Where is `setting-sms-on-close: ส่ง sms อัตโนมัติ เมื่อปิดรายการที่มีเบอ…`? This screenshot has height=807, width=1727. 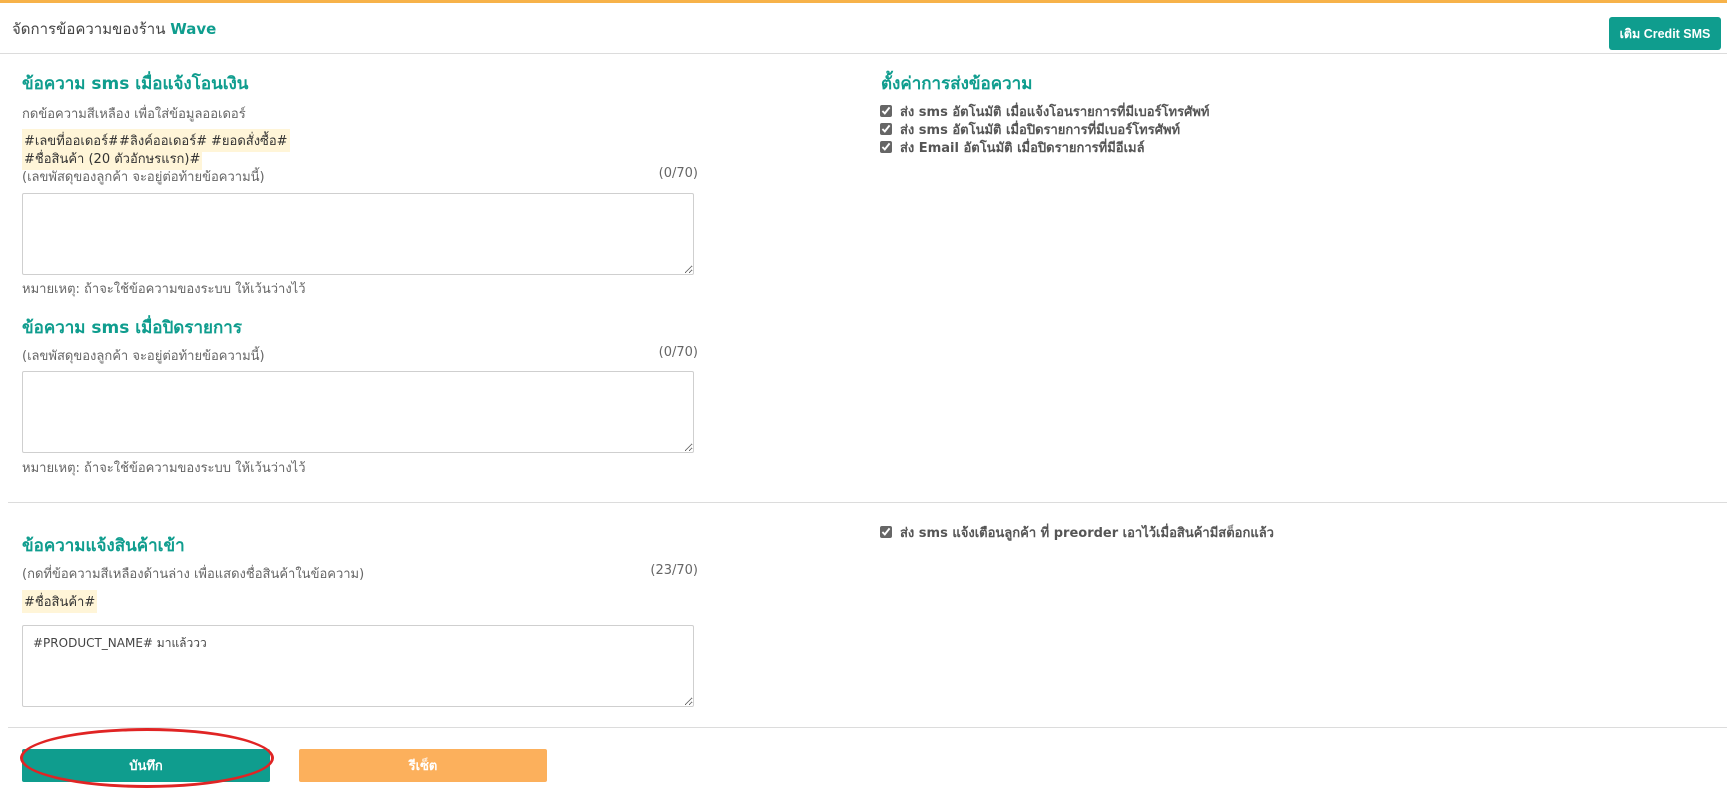
setting-sms-on-close: ส่ง sms อัตโนมัติ เมื่อปิดรายการที่มีเบอ… is located at coordinates (1030, 129).